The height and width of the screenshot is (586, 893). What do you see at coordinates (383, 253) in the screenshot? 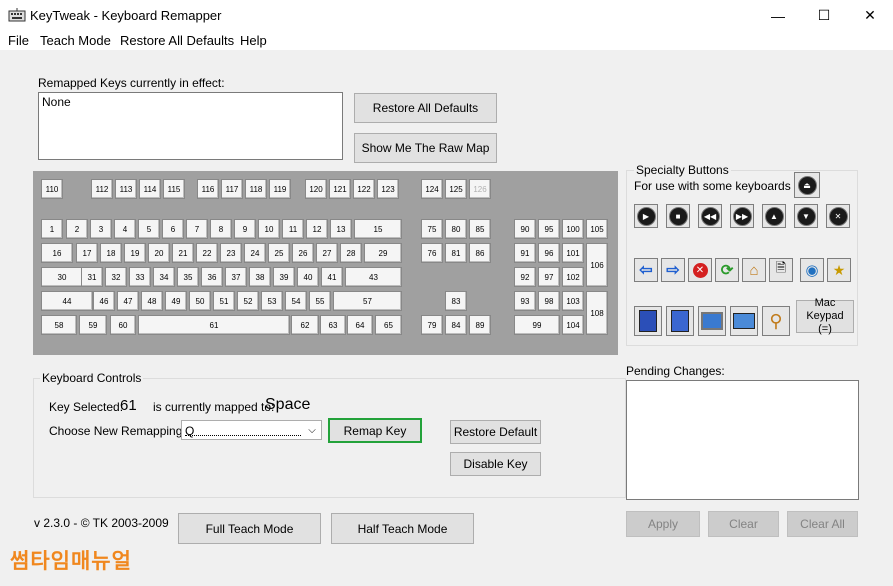
I see `key-29: 29` at bounding box center [383, 253].